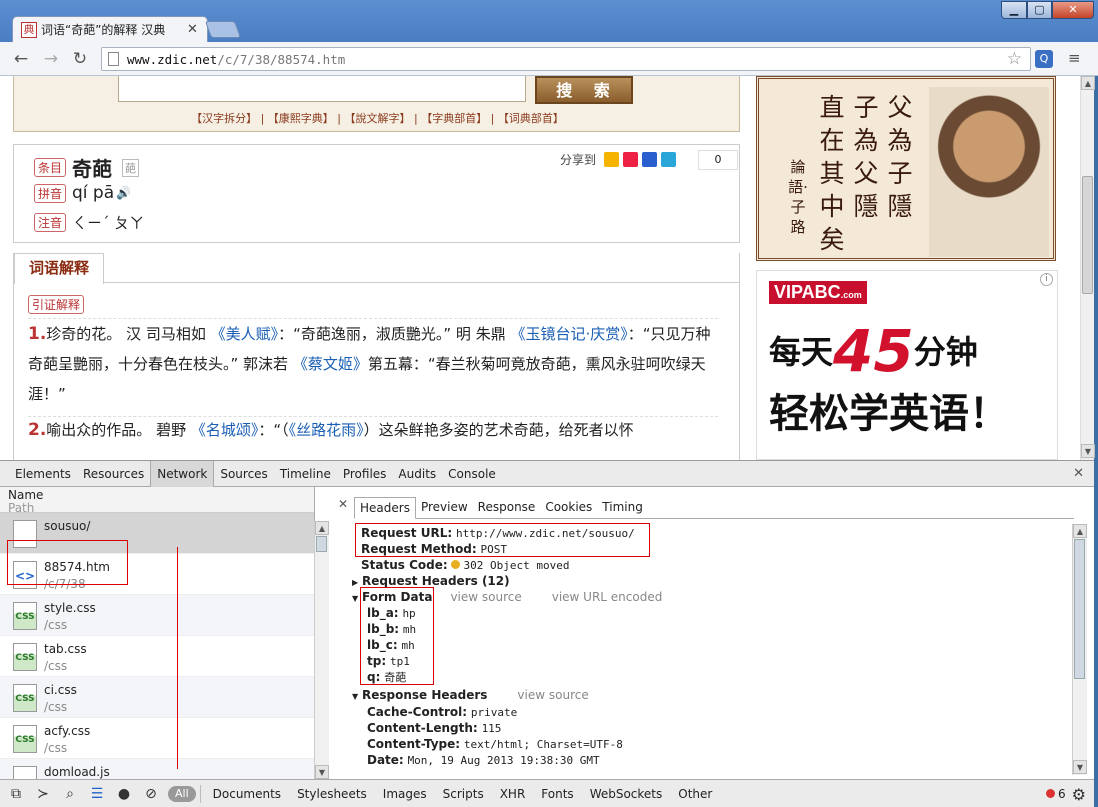  Describe the element at coordinates (80, 59) in the screenshot. I see `reload-icon: ↻` at that location.